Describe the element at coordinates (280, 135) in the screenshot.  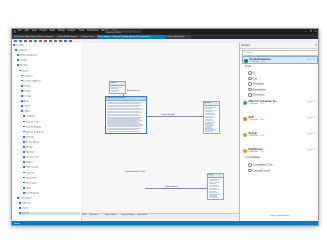
I see `entity-card: People Production · 1.0.0 1 of 1 ⊙` at that location.